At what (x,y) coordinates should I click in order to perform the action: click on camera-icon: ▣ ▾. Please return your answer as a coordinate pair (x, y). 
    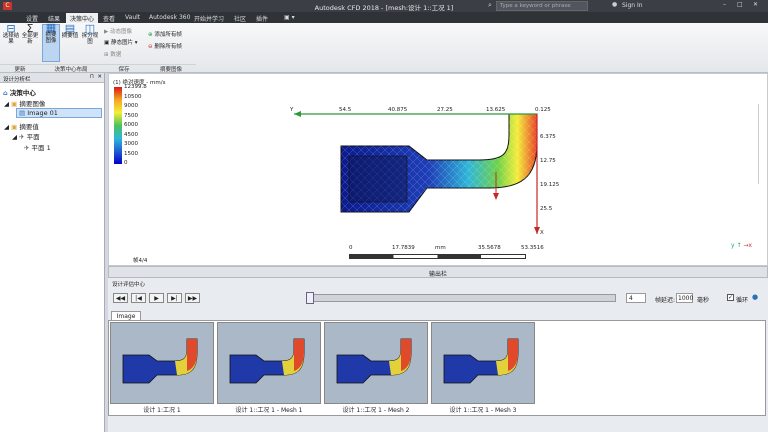
    Looking at the image, I should click on (289, 18).